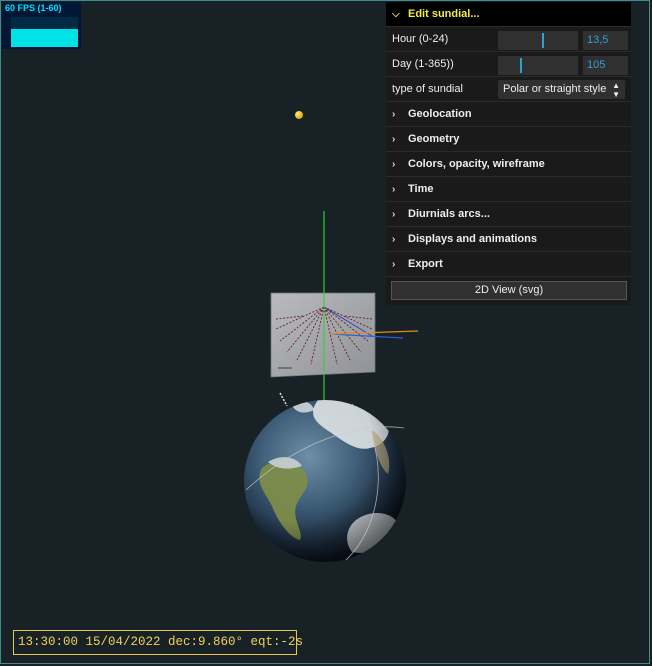  What do you see at coordinates (538, 65) in the screenshot?
I see `day-slider` at bounding box center [538, 65].